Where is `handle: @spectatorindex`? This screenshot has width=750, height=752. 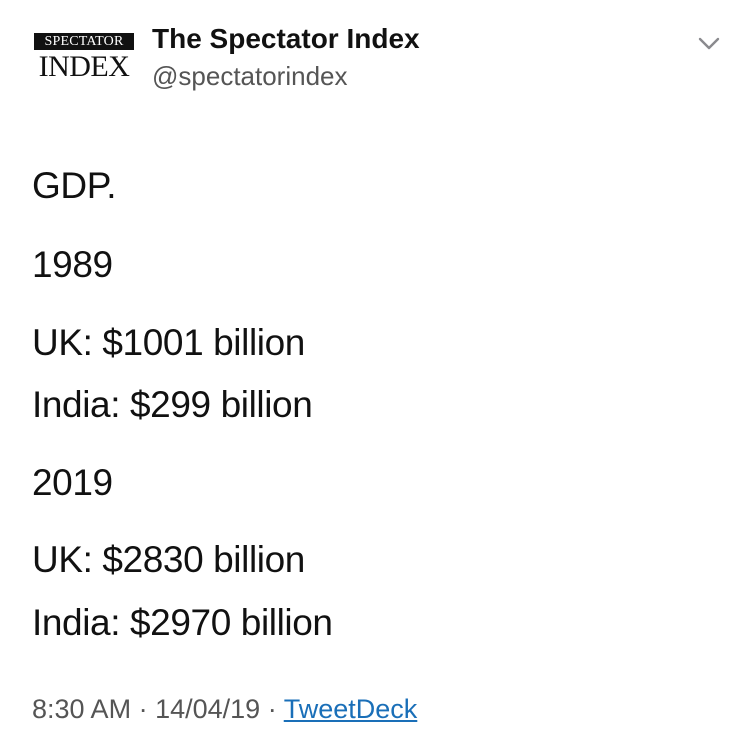
handle: @spectatorindex is located at coordinates (250, 76).